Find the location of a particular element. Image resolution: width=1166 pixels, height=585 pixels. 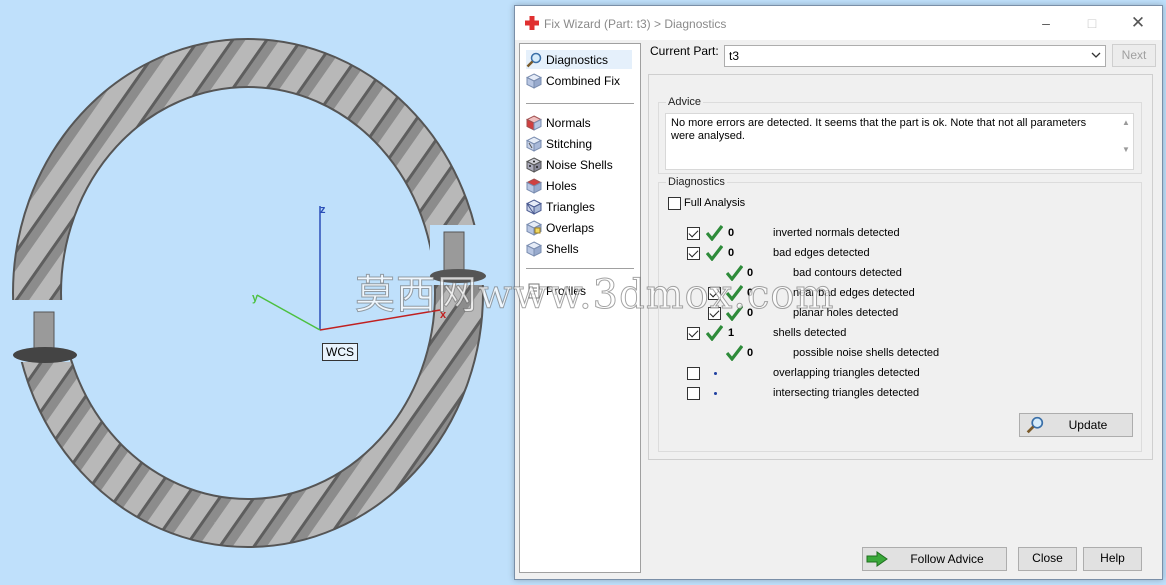

nav-item-diagnostics: Diagnostics is located at coordinates (579, 59).